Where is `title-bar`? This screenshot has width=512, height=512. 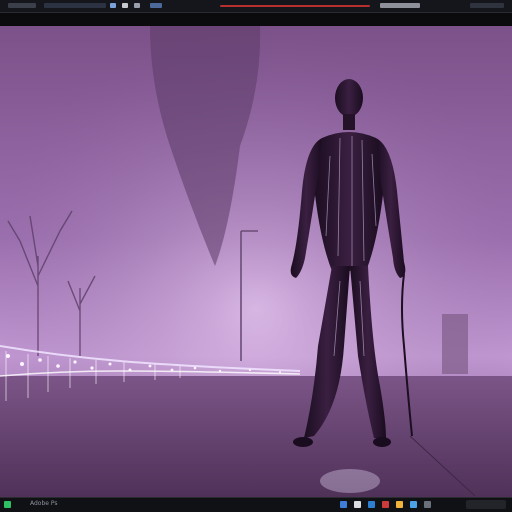
title-bar is located at coordinates (256, 6).